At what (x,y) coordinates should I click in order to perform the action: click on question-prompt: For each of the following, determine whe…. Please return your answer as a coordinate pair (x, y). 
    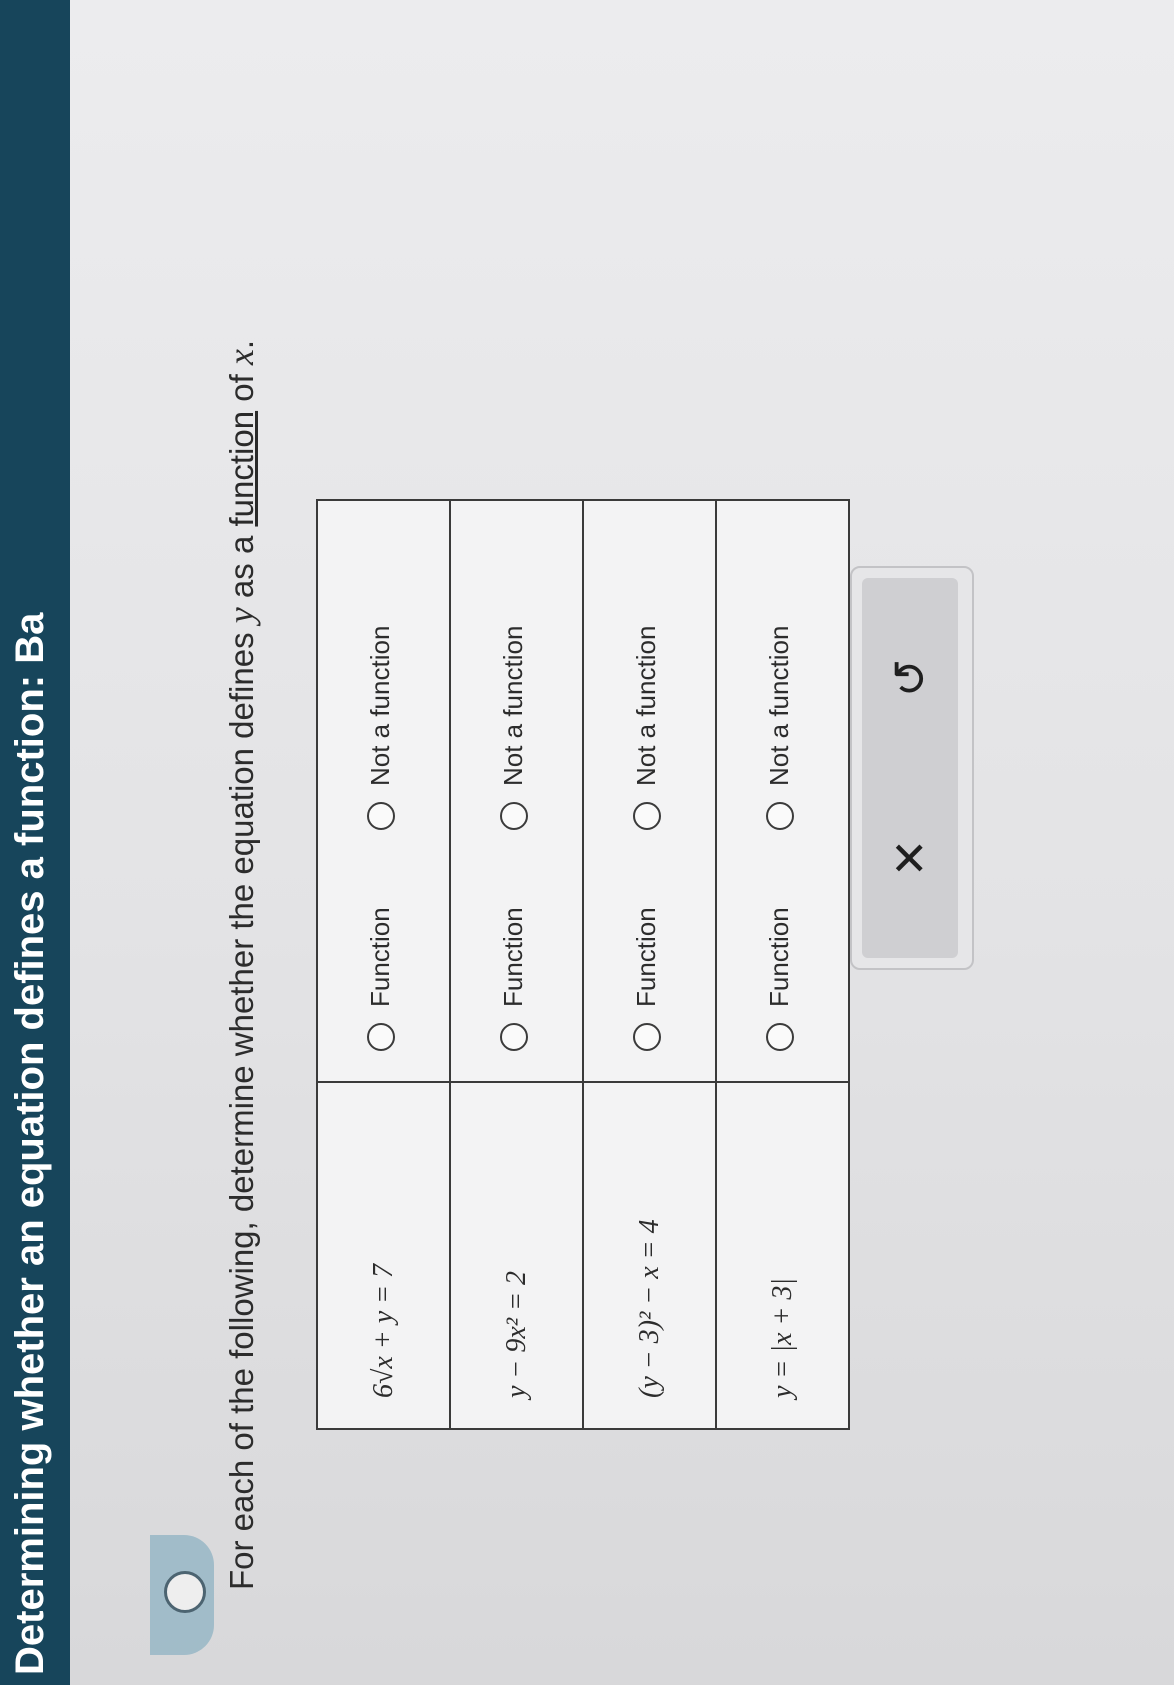
    Looking at the image, I should click on (241, 965).